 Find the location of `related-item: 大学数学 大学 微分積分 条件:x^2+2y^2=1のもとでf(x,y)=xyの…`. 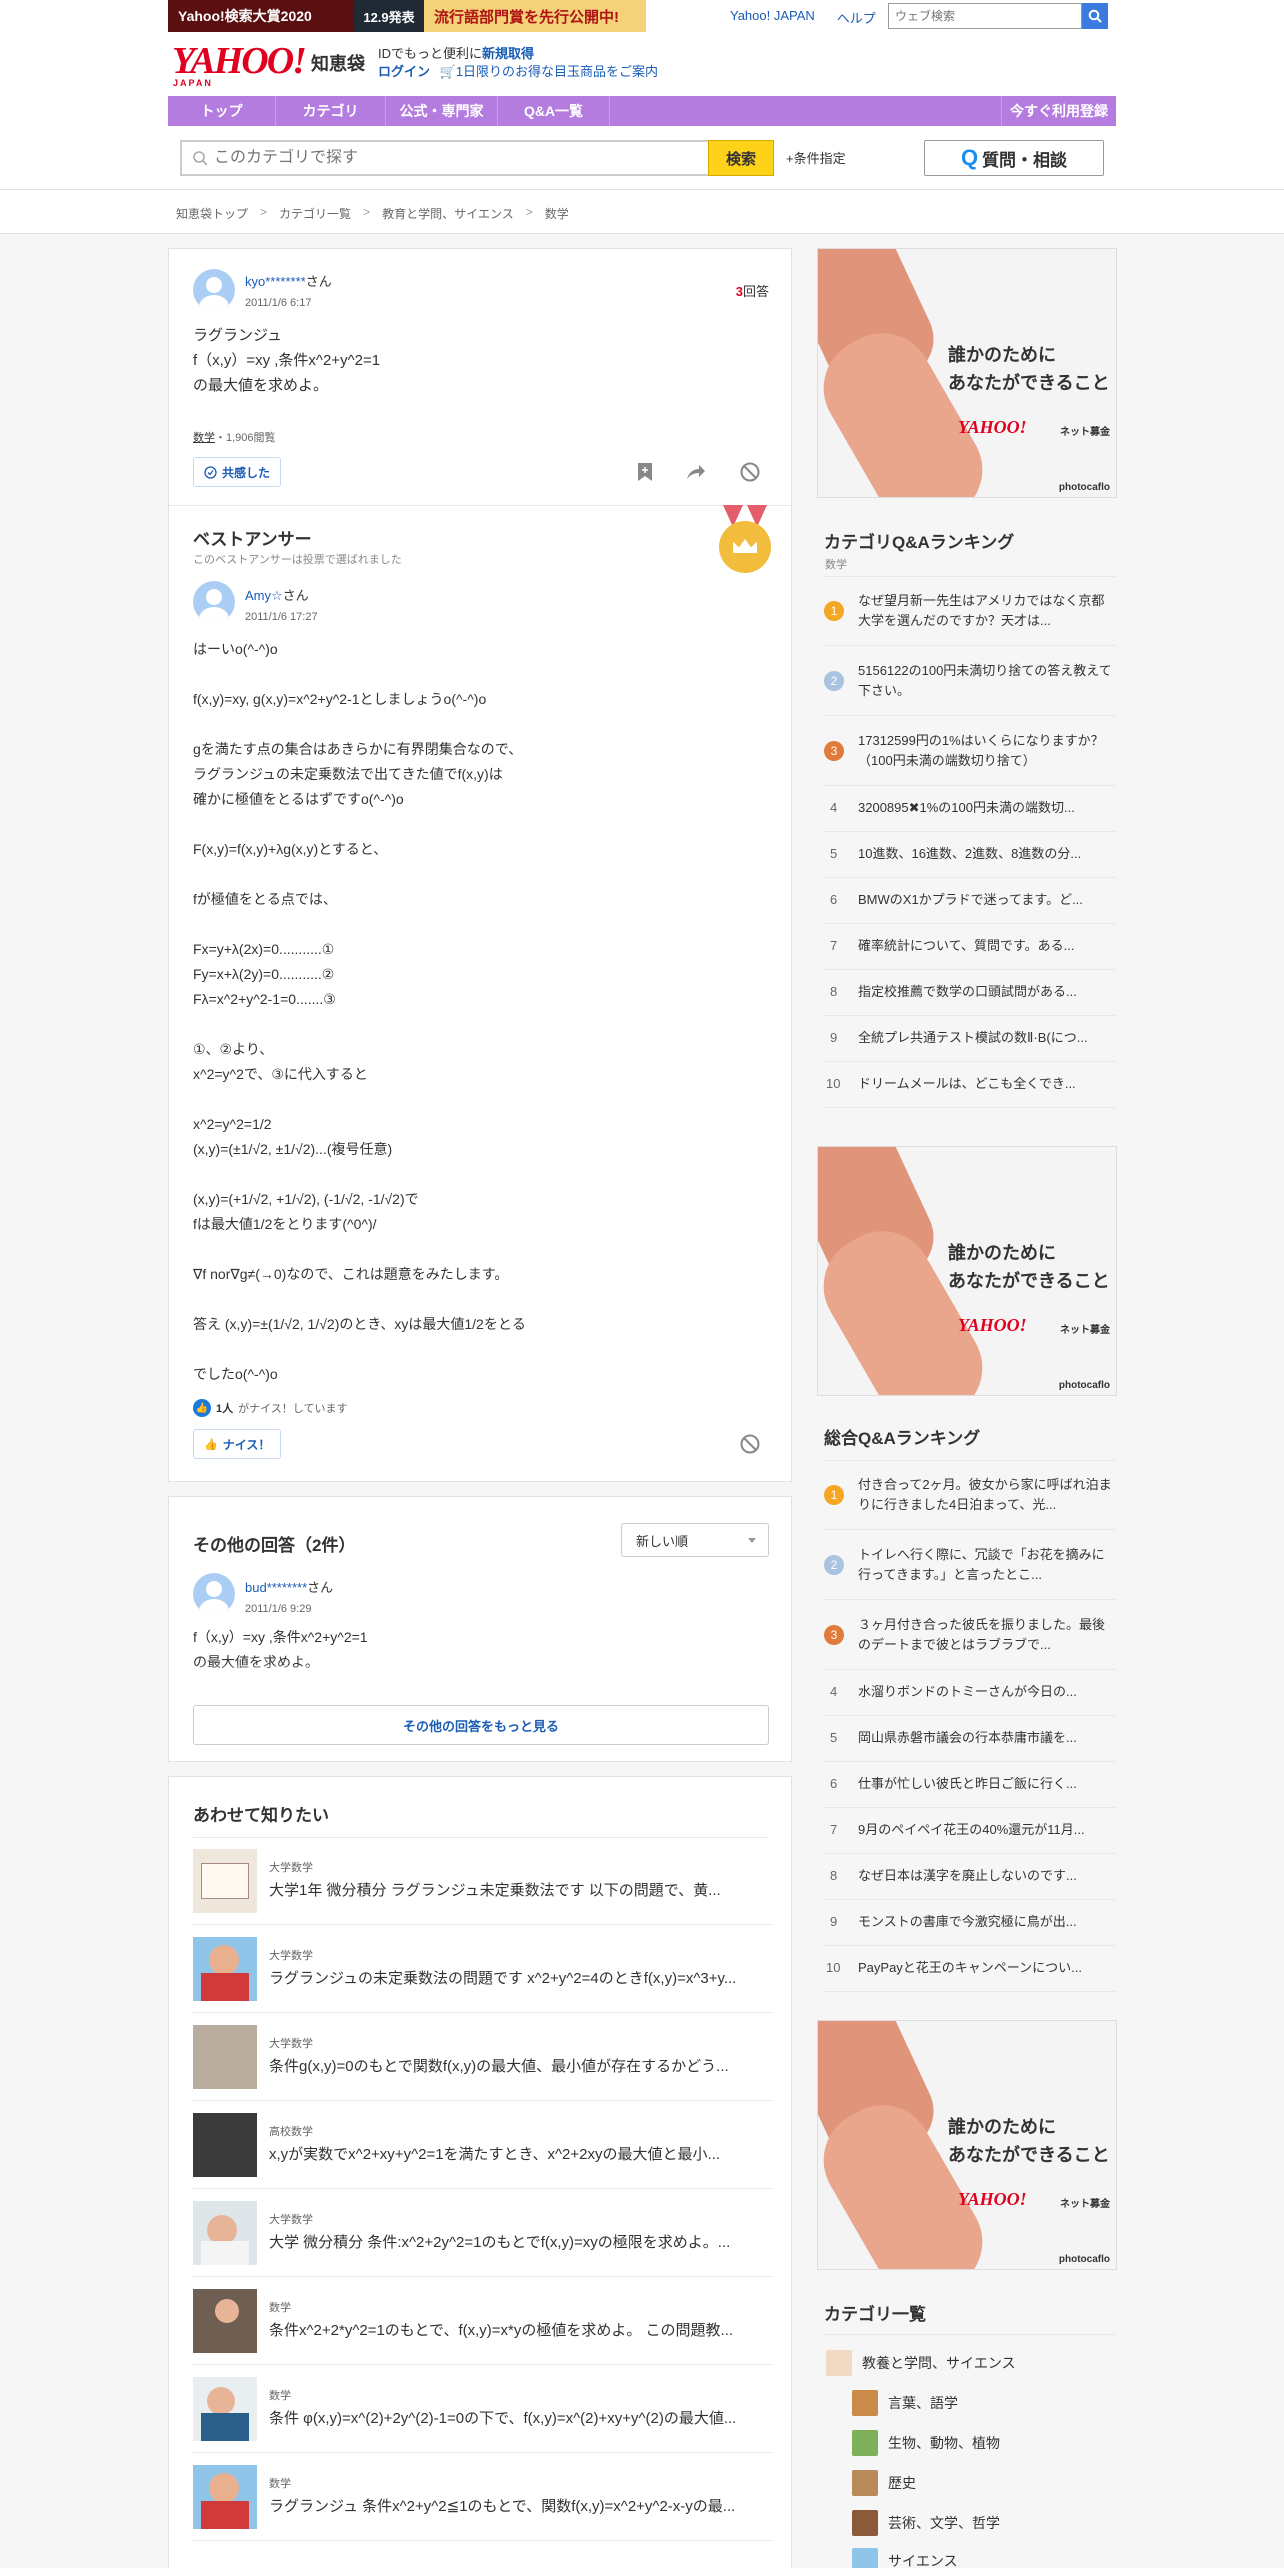

related-item: 大学数学 大学 微分積分 条件:x^2+2y^2=1のもとでf(x,y)=xyの… is located at coordinates (483, 2233).